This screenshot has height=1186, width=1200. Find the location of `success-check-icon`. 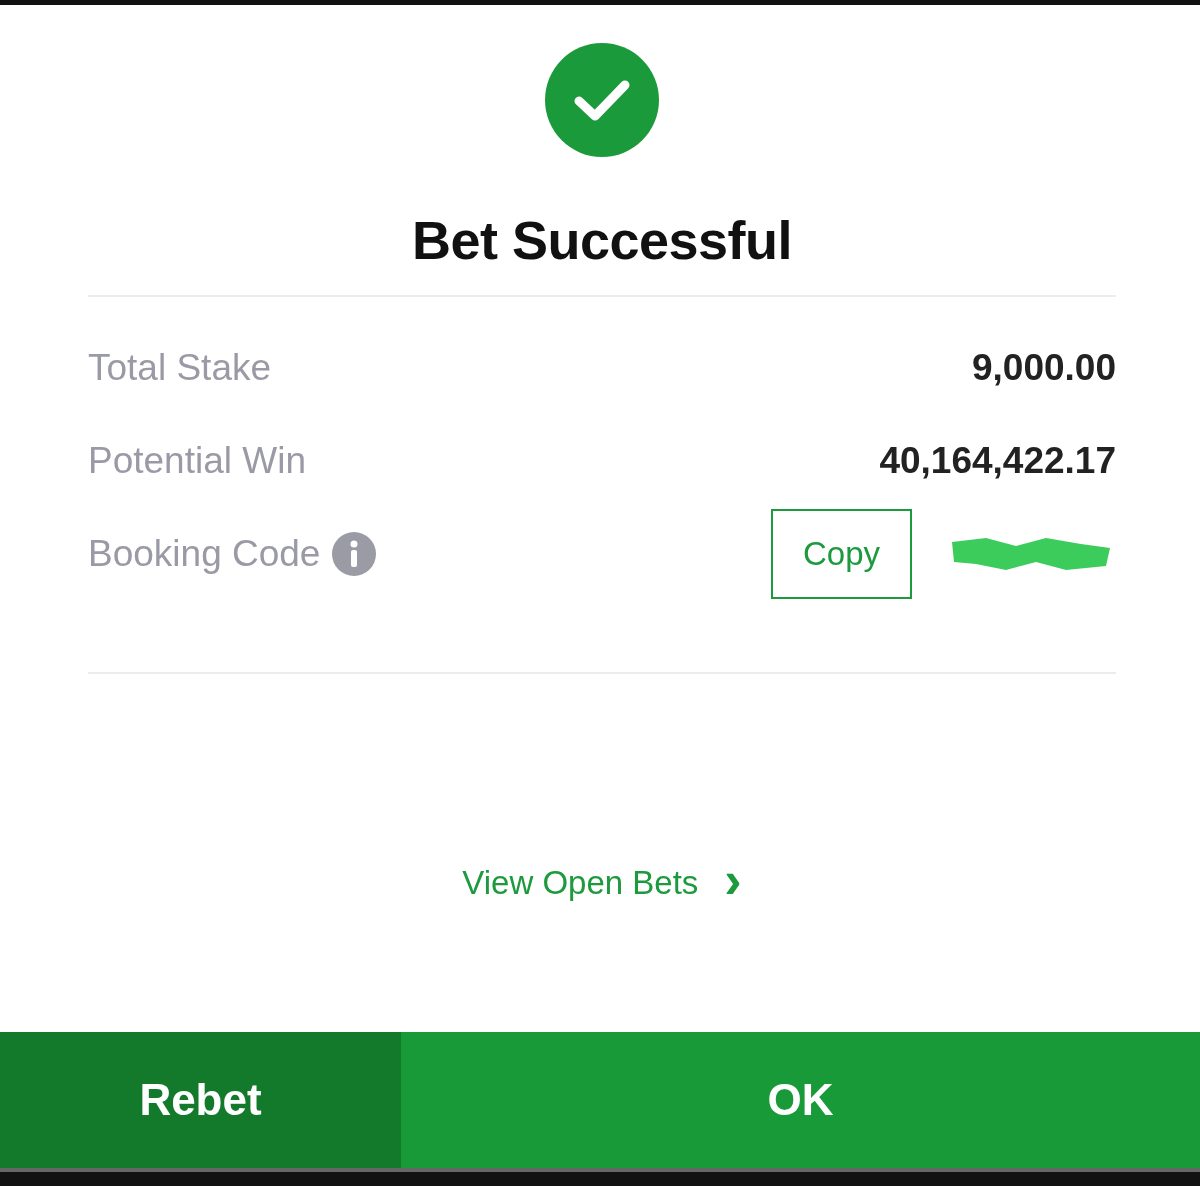

success-check-icon is located at coordinates (602, 100).